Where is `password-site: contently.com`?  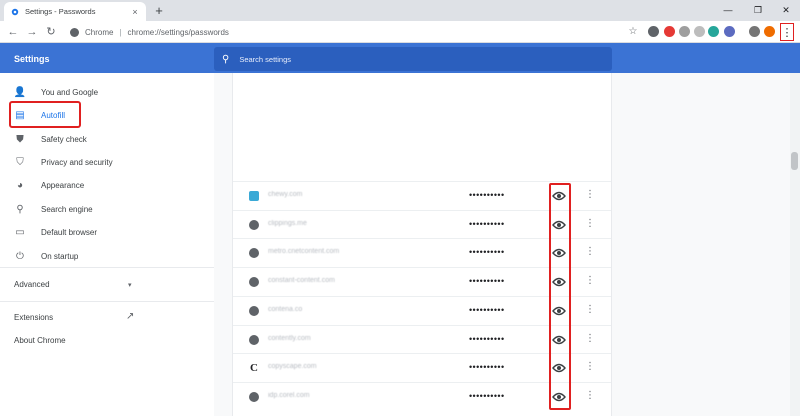
password-site: contently.com is located at coordinates (289, 338).